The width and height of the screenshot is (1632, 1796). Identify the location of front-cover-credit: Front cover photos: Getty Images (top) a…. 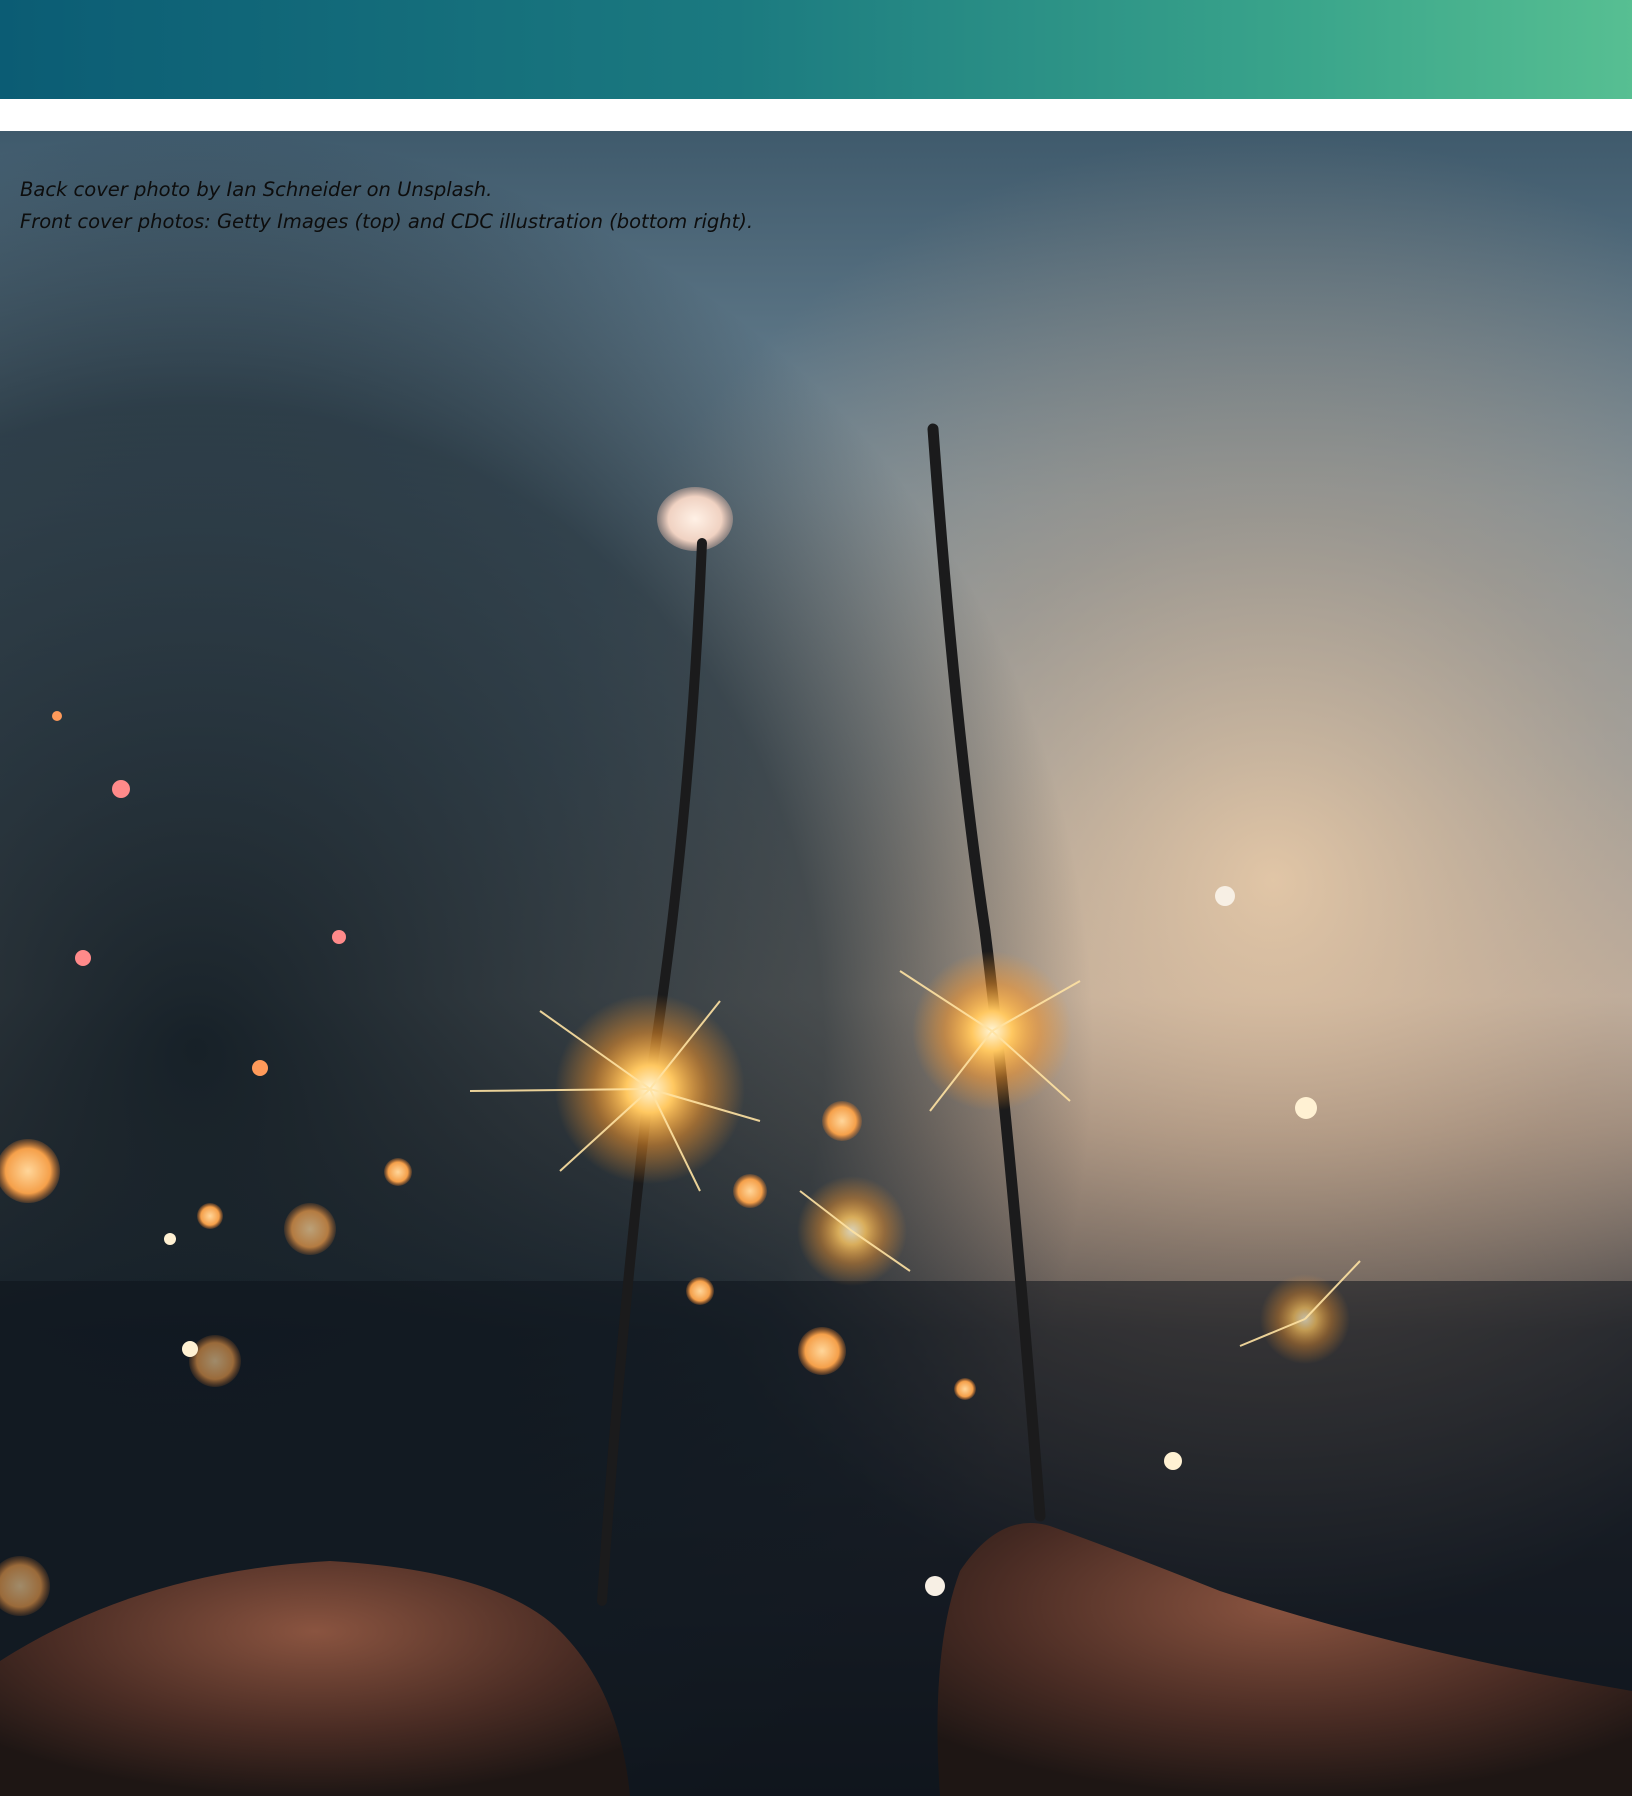
(387, 221).